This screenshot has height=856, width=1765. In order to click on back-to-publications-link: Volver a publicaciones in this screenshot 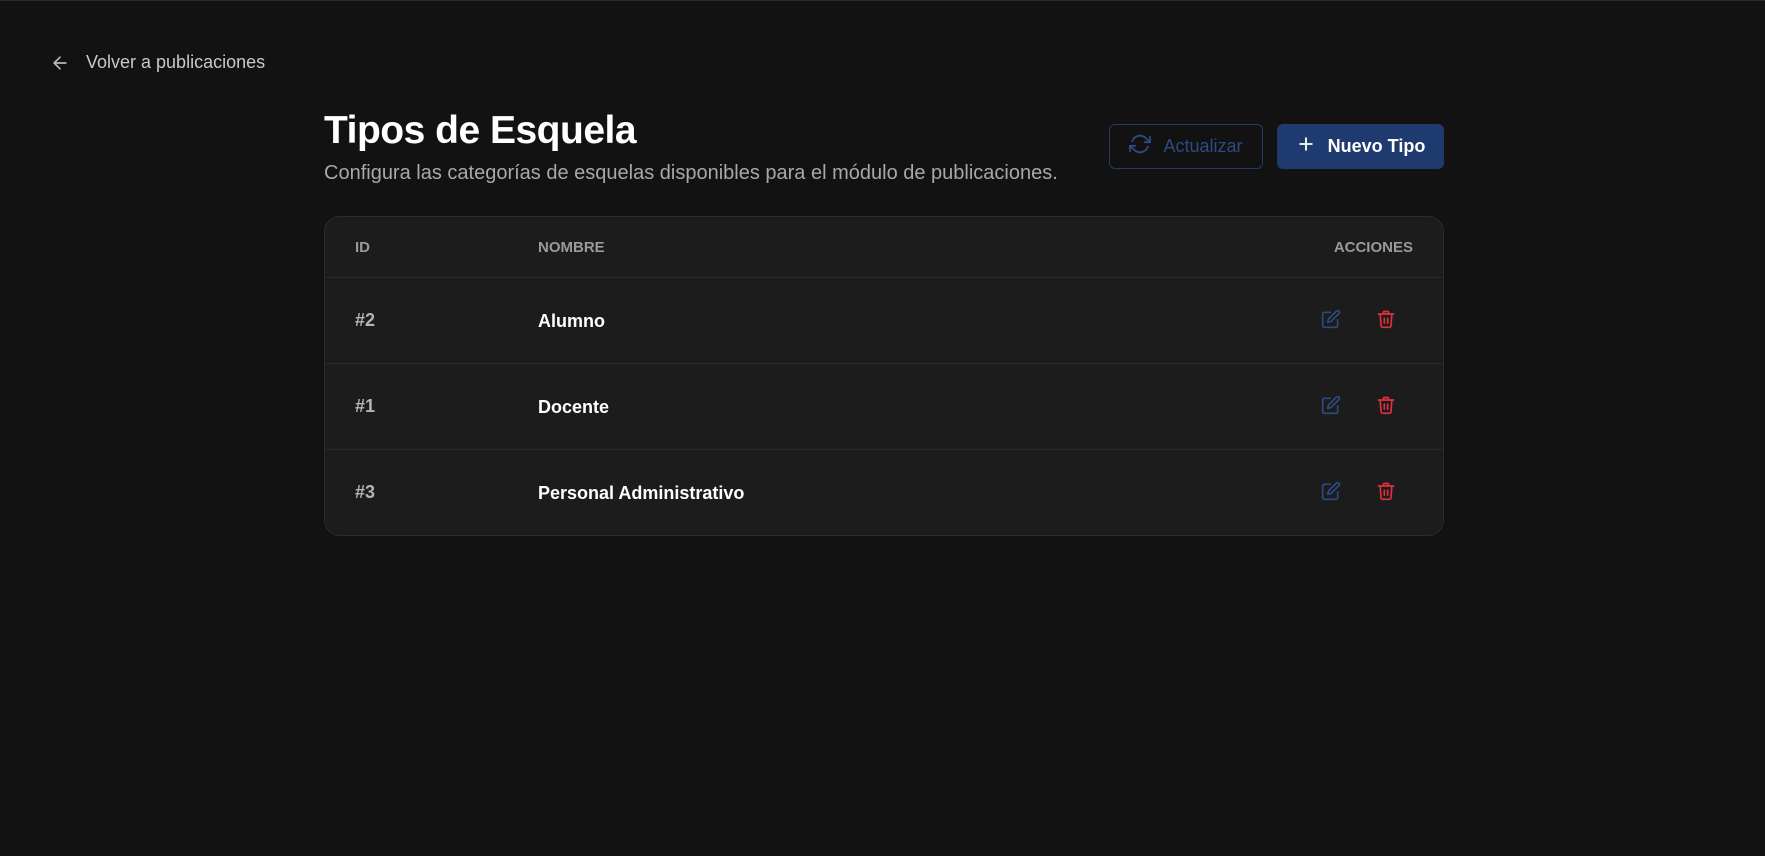, I will do `click(157, 62)`.